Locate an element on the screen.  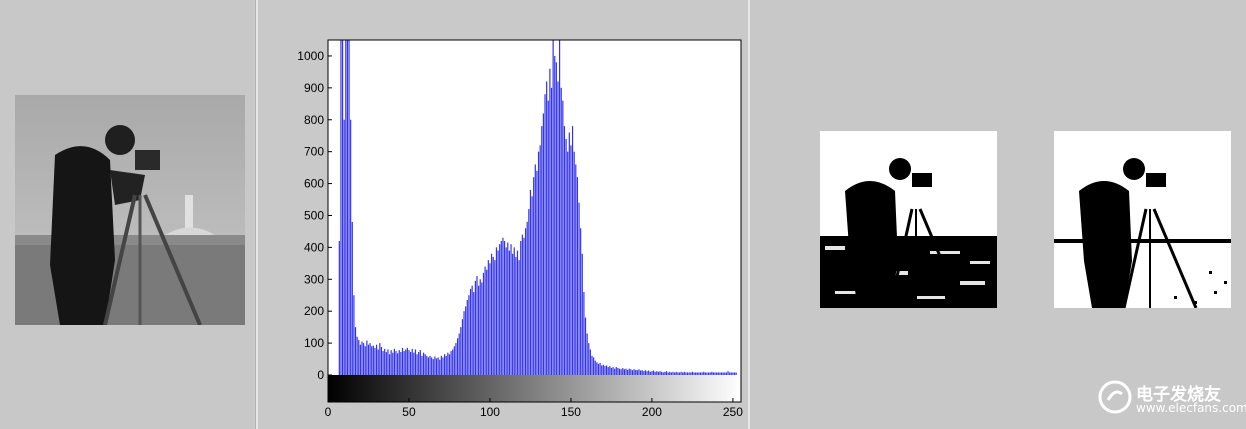
watermark-url: www.elecfans.com is located at coordinates (1191, 408).